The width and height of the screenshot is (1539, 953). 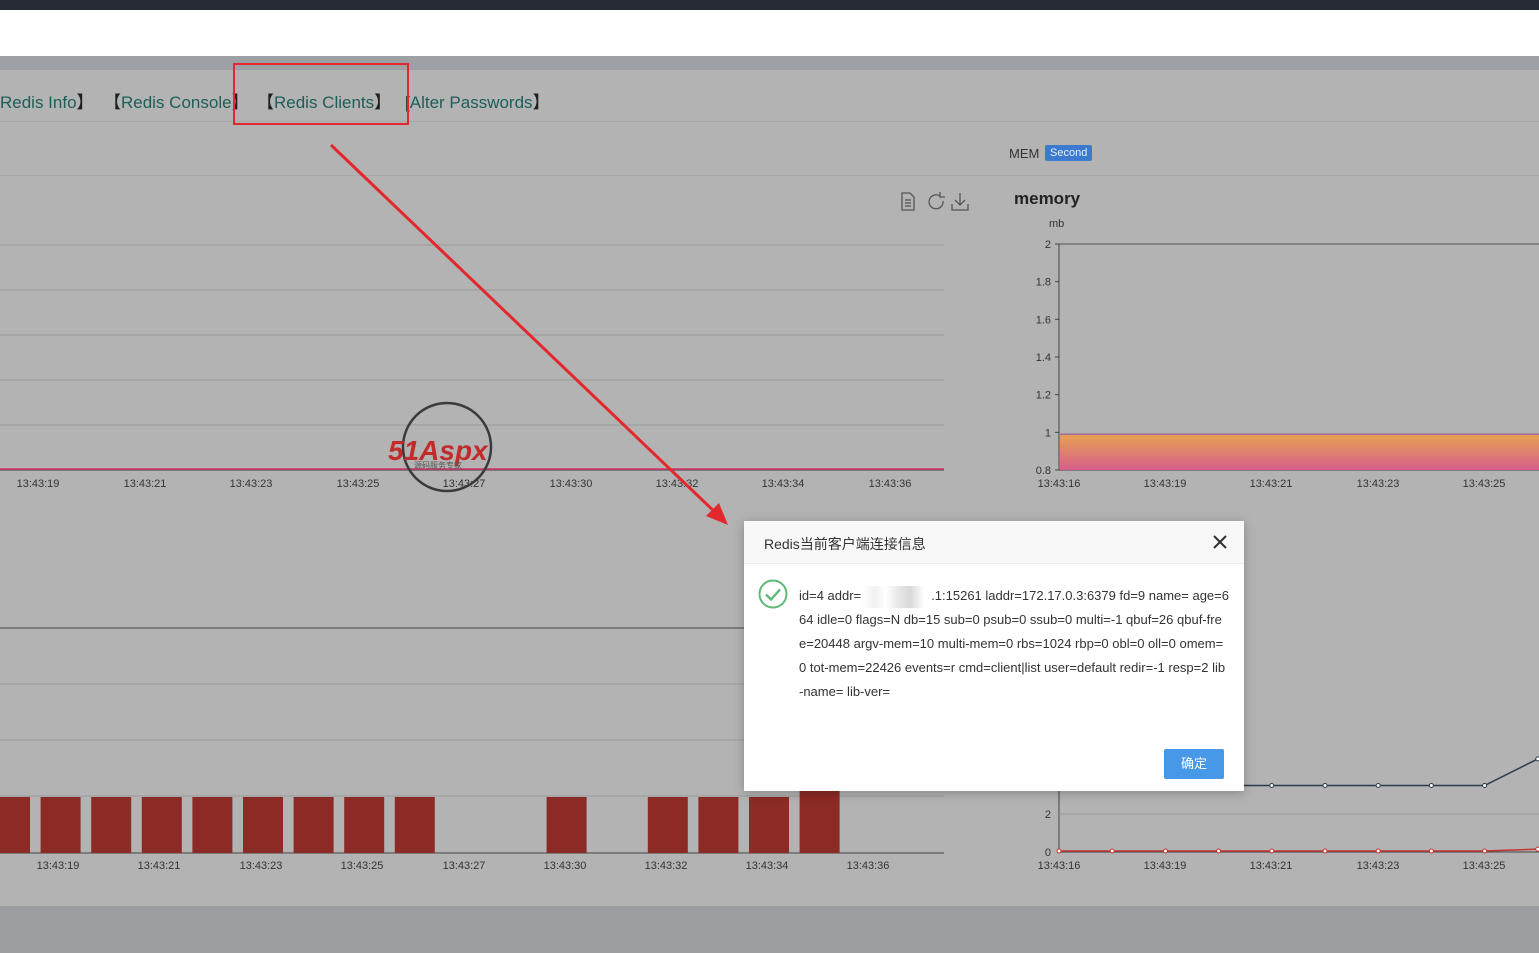 I want to click on dialog-header: Redis当前客户端连接信息, so click(x=994, y=542).